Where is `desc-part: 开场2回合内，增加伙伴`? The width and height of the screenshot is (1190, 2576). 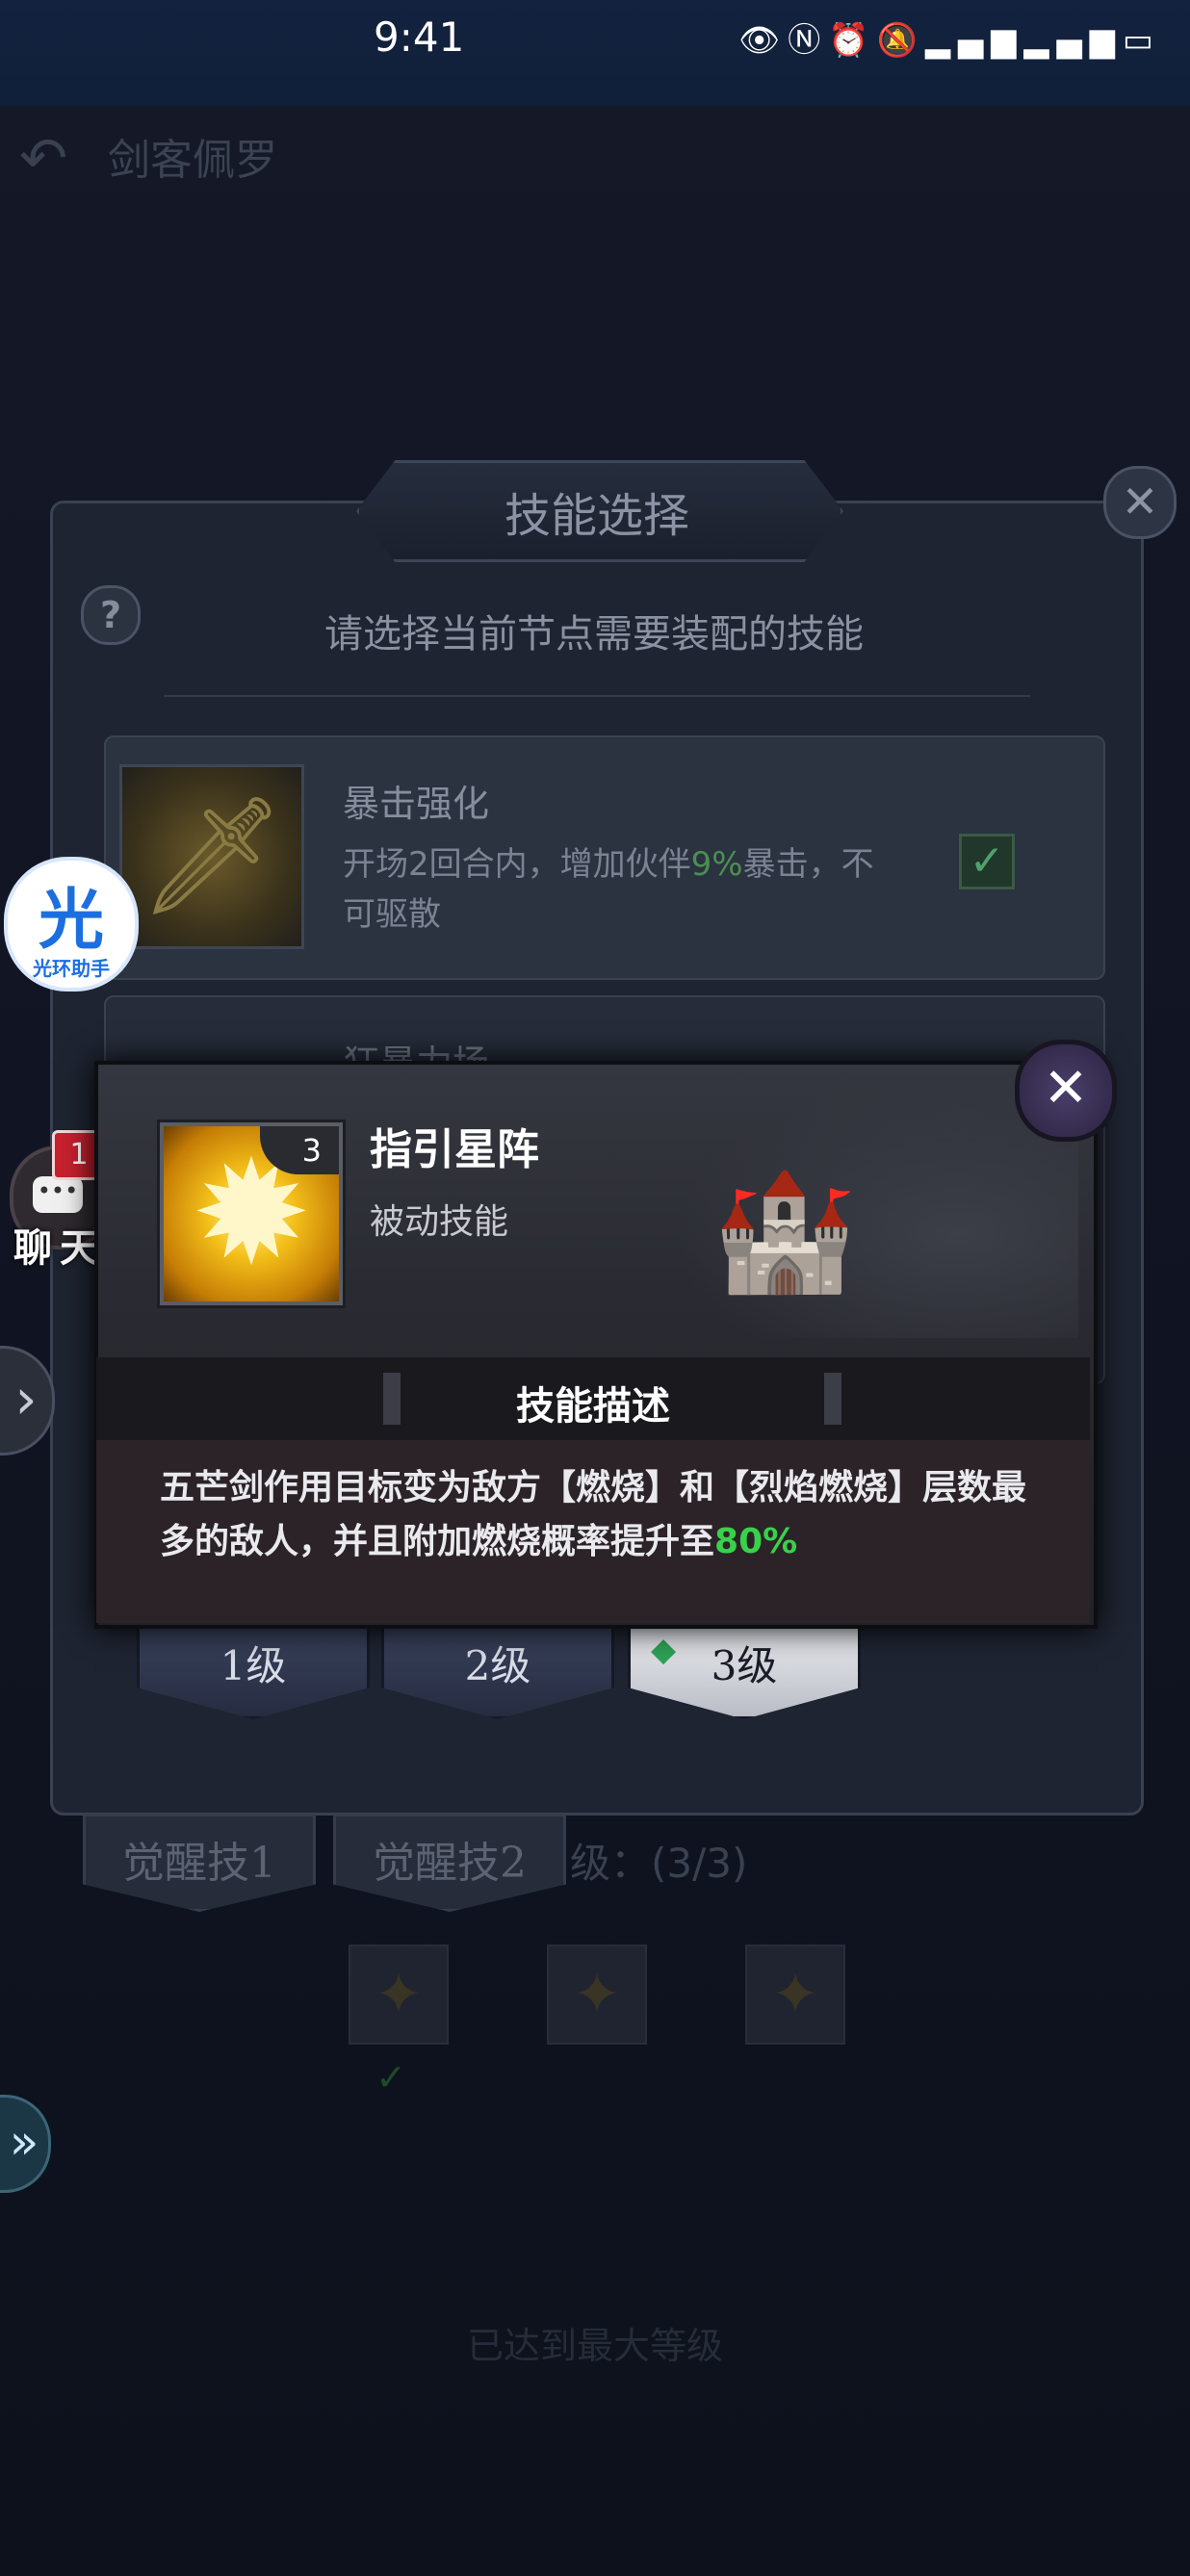
desc-part: 开场2回合内，增加伙伴 is located at coordinates (517, 865).